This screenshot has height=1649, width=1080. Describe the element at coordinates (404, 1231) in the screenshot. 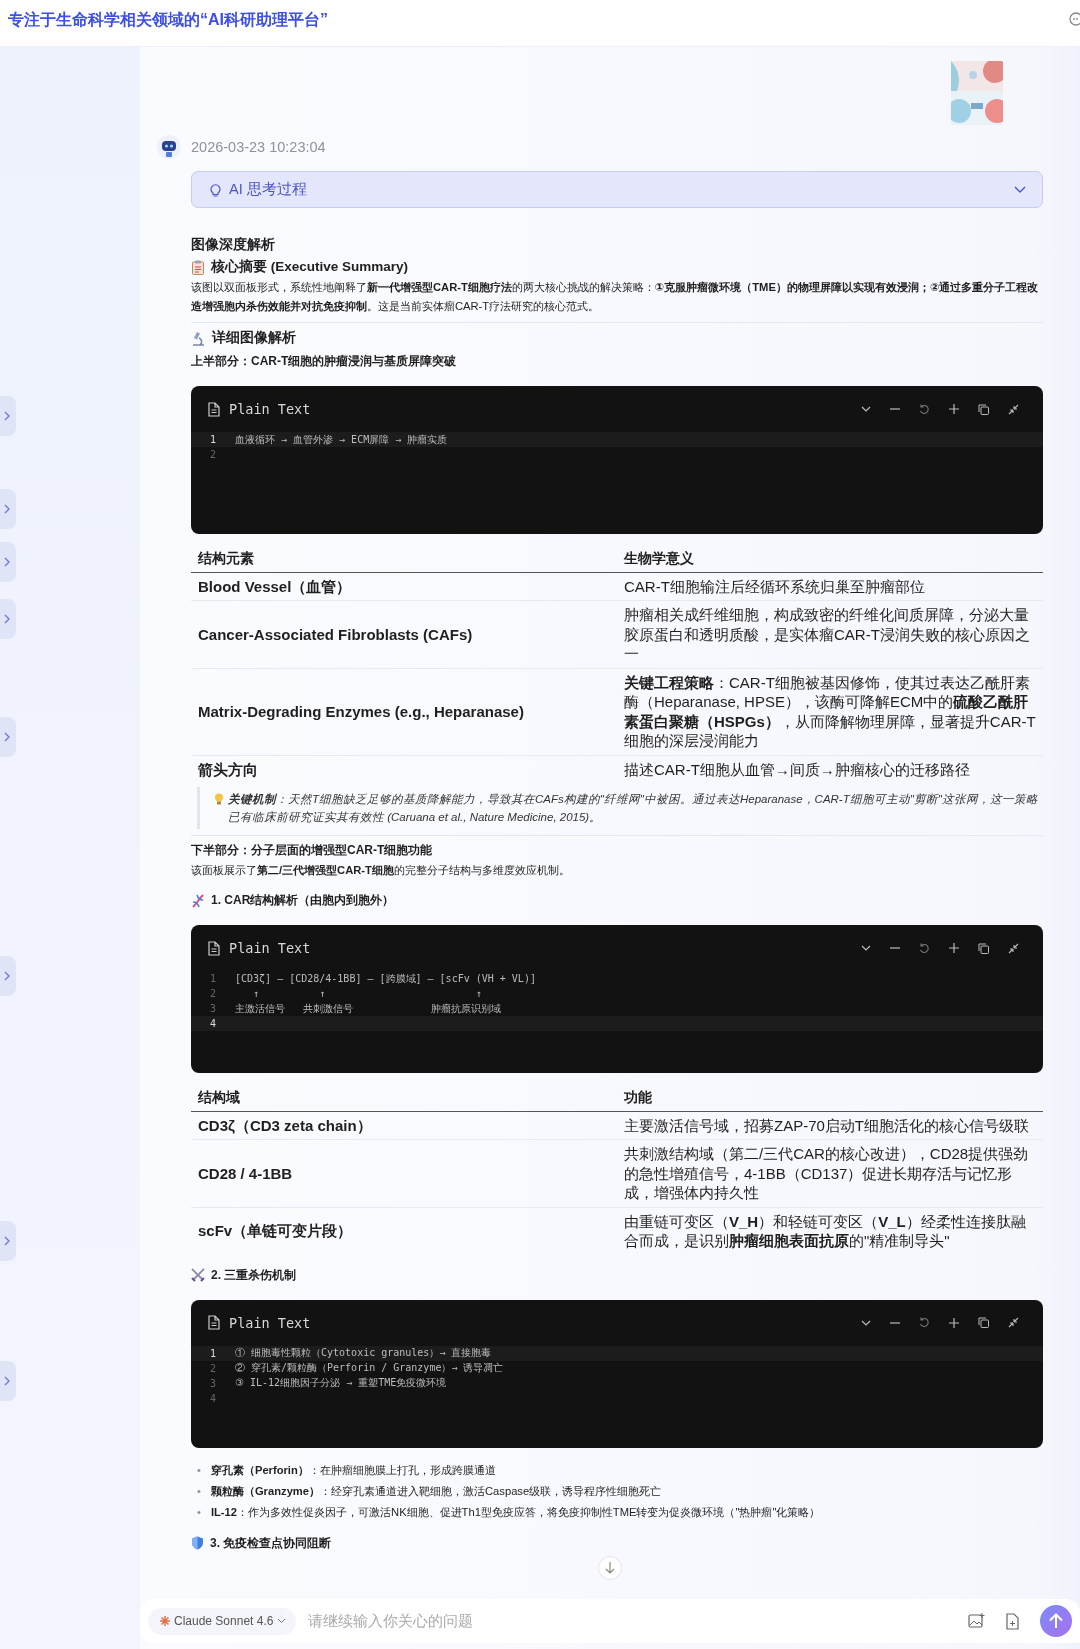

I see `table-cell: scFv（单链可变片段）` at that location.